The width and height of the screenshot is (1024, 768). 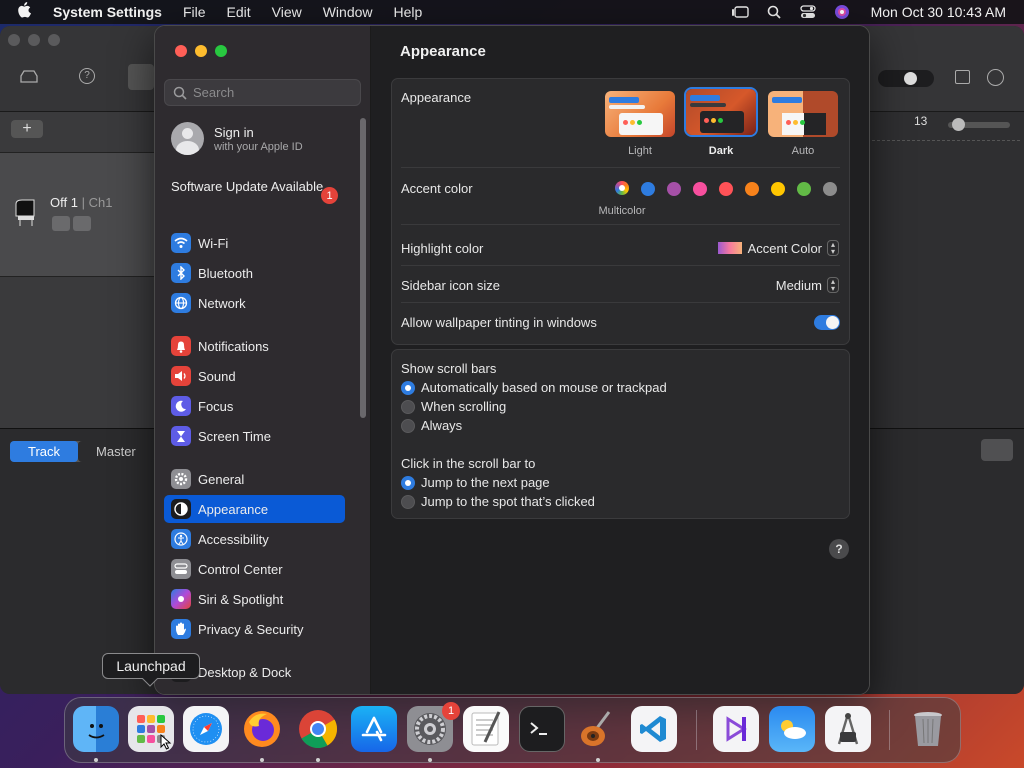 What do you see at coordinates (254, 509) in the screenshot?
I see `sidebar-item-appearance: Appearance` at bounding box center [254, 509].